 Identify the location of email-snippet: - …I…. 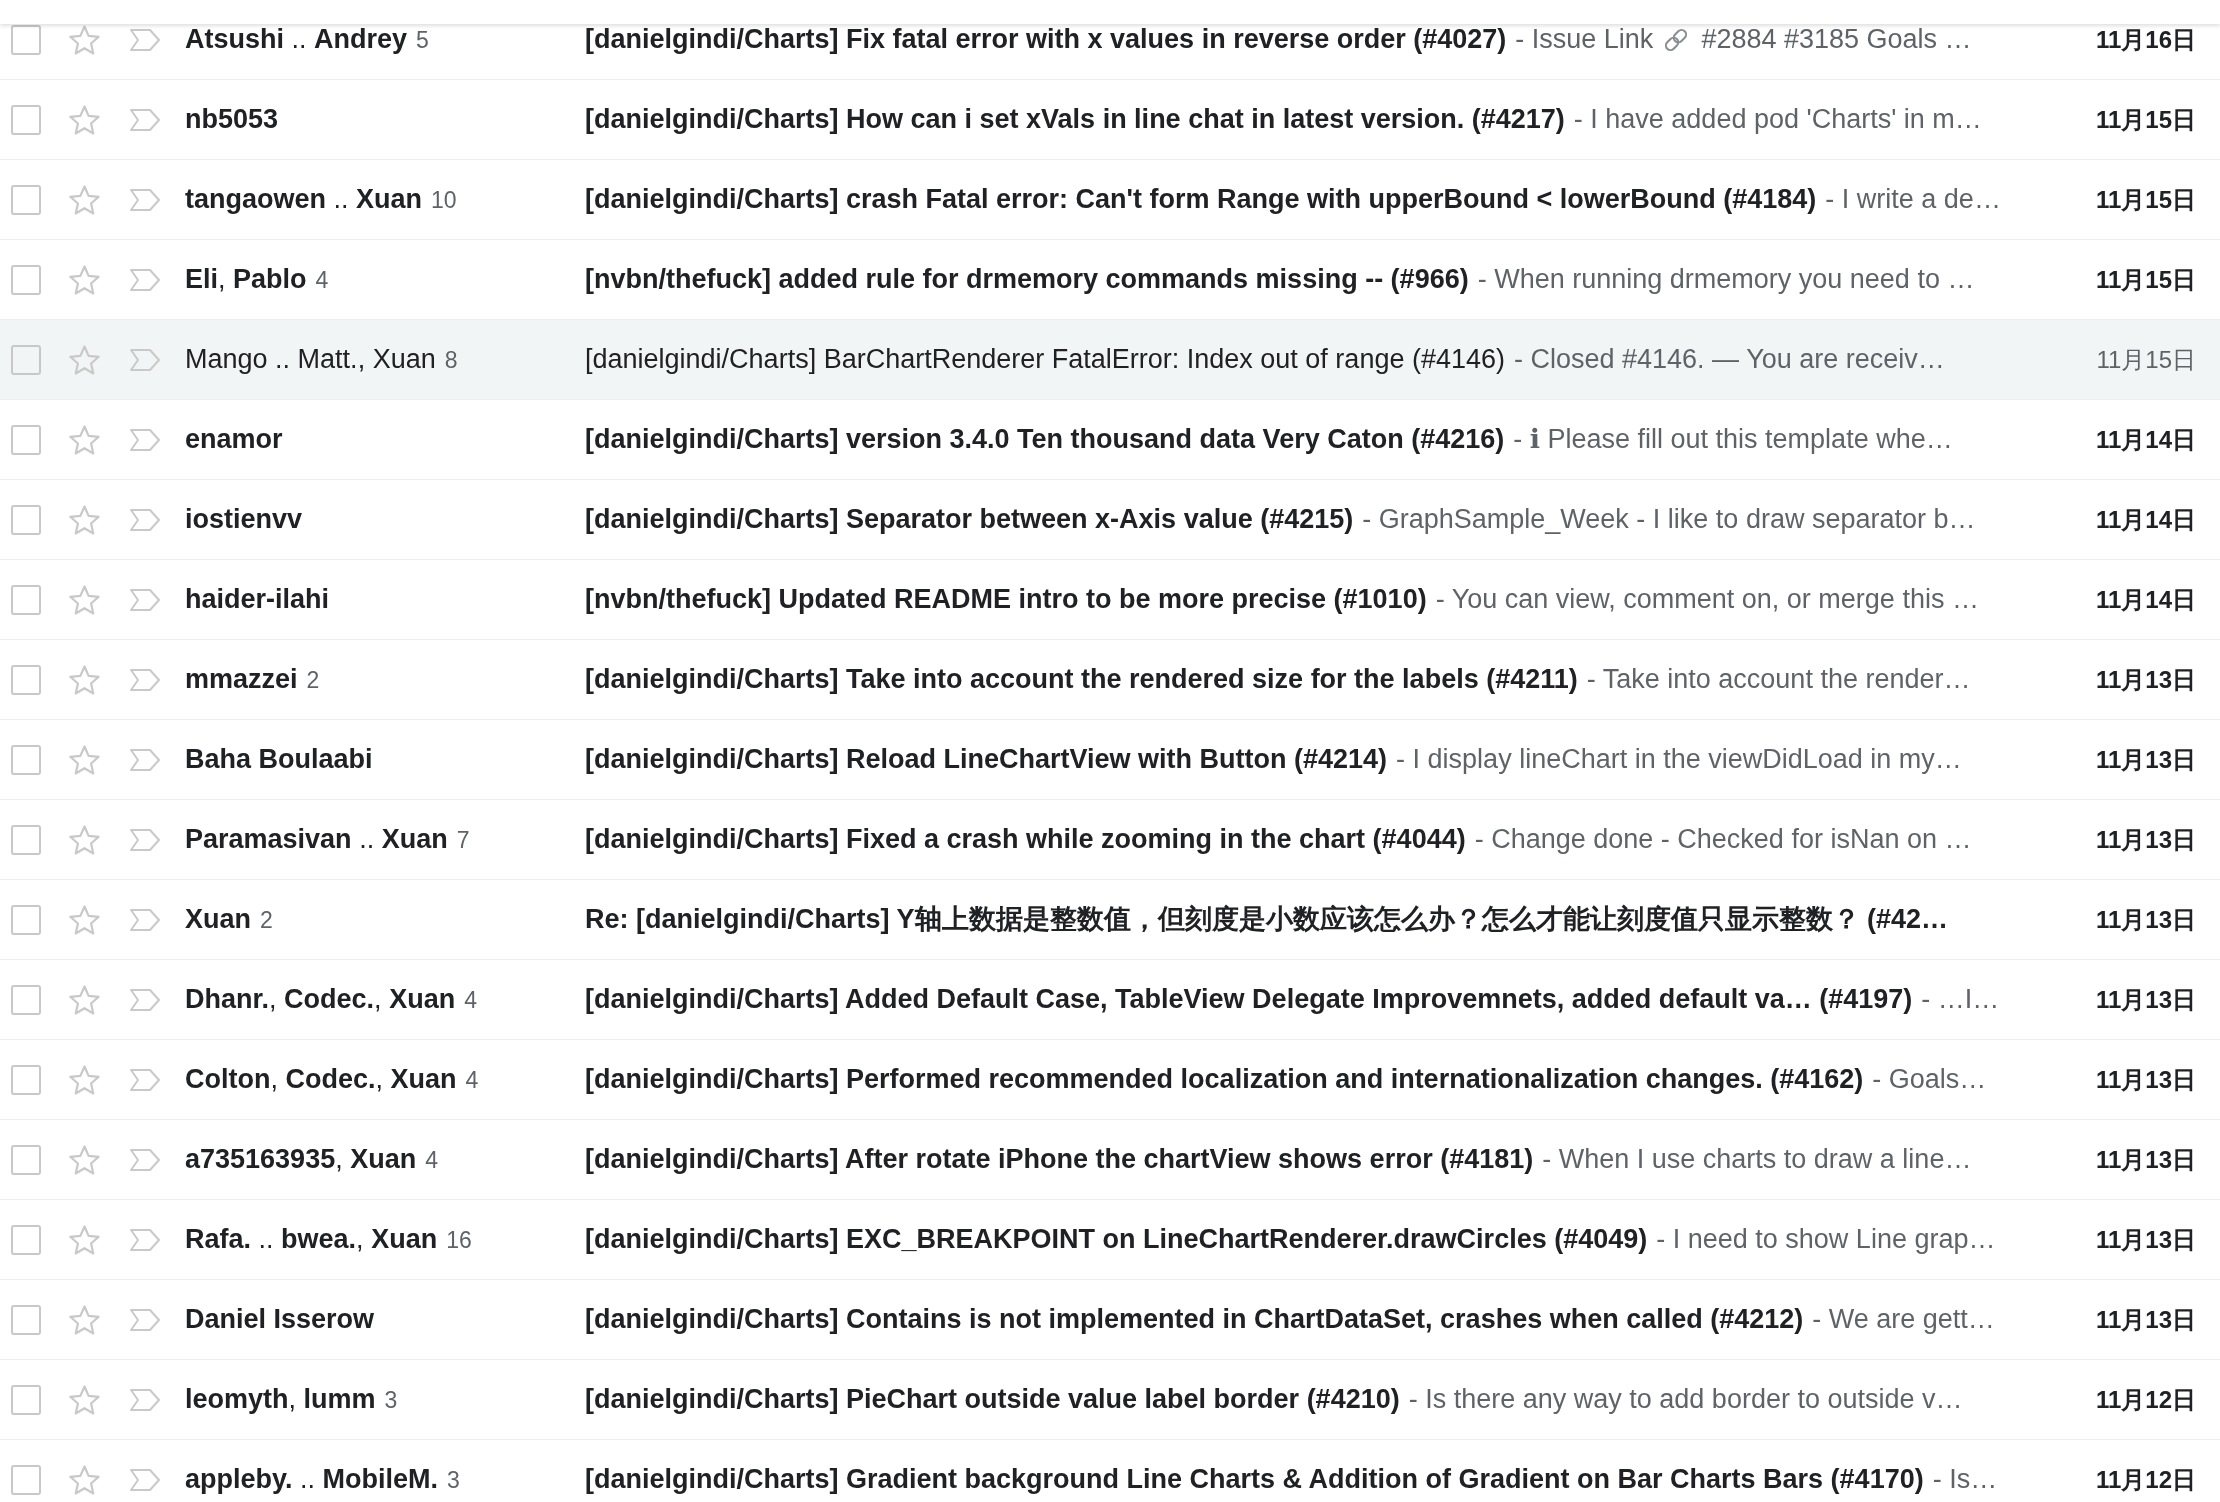
(1960, 999).